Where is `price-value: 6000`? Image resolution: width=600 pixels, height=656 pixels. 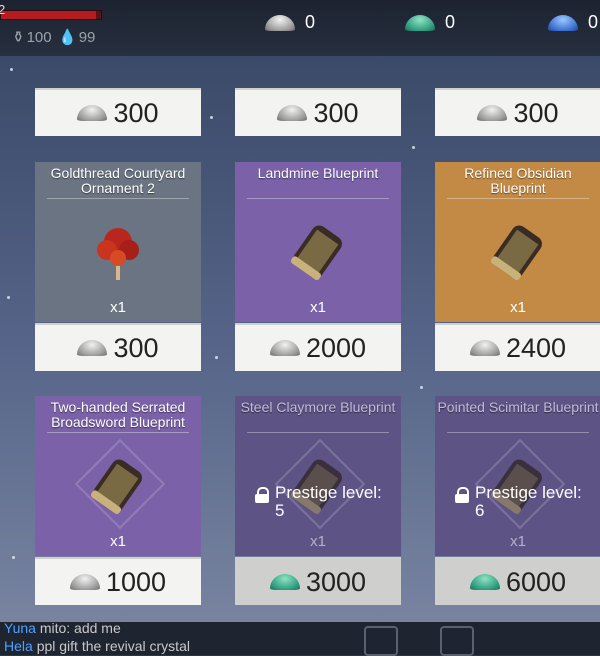
price-value: 6000 is located at coordinates (536, 581).